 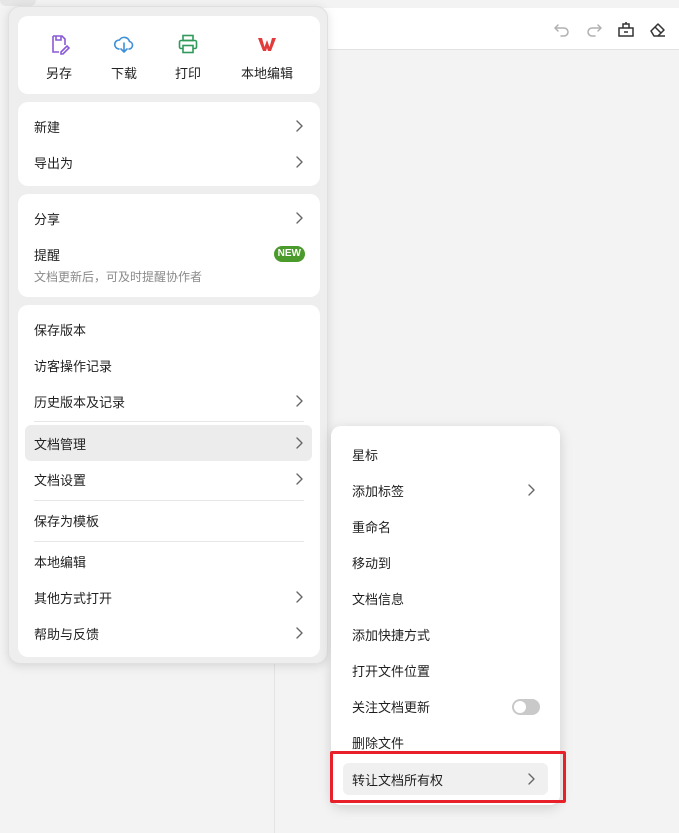 I want to click on menu-item-label: 保存为模板, so click(x=67, y=522).